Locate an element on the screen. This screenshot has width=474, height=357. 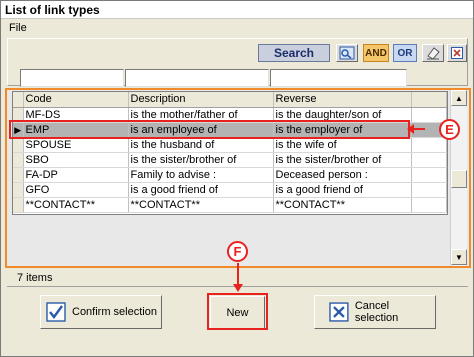
cell-code: MF-DS is located at coordinates (76, 115).